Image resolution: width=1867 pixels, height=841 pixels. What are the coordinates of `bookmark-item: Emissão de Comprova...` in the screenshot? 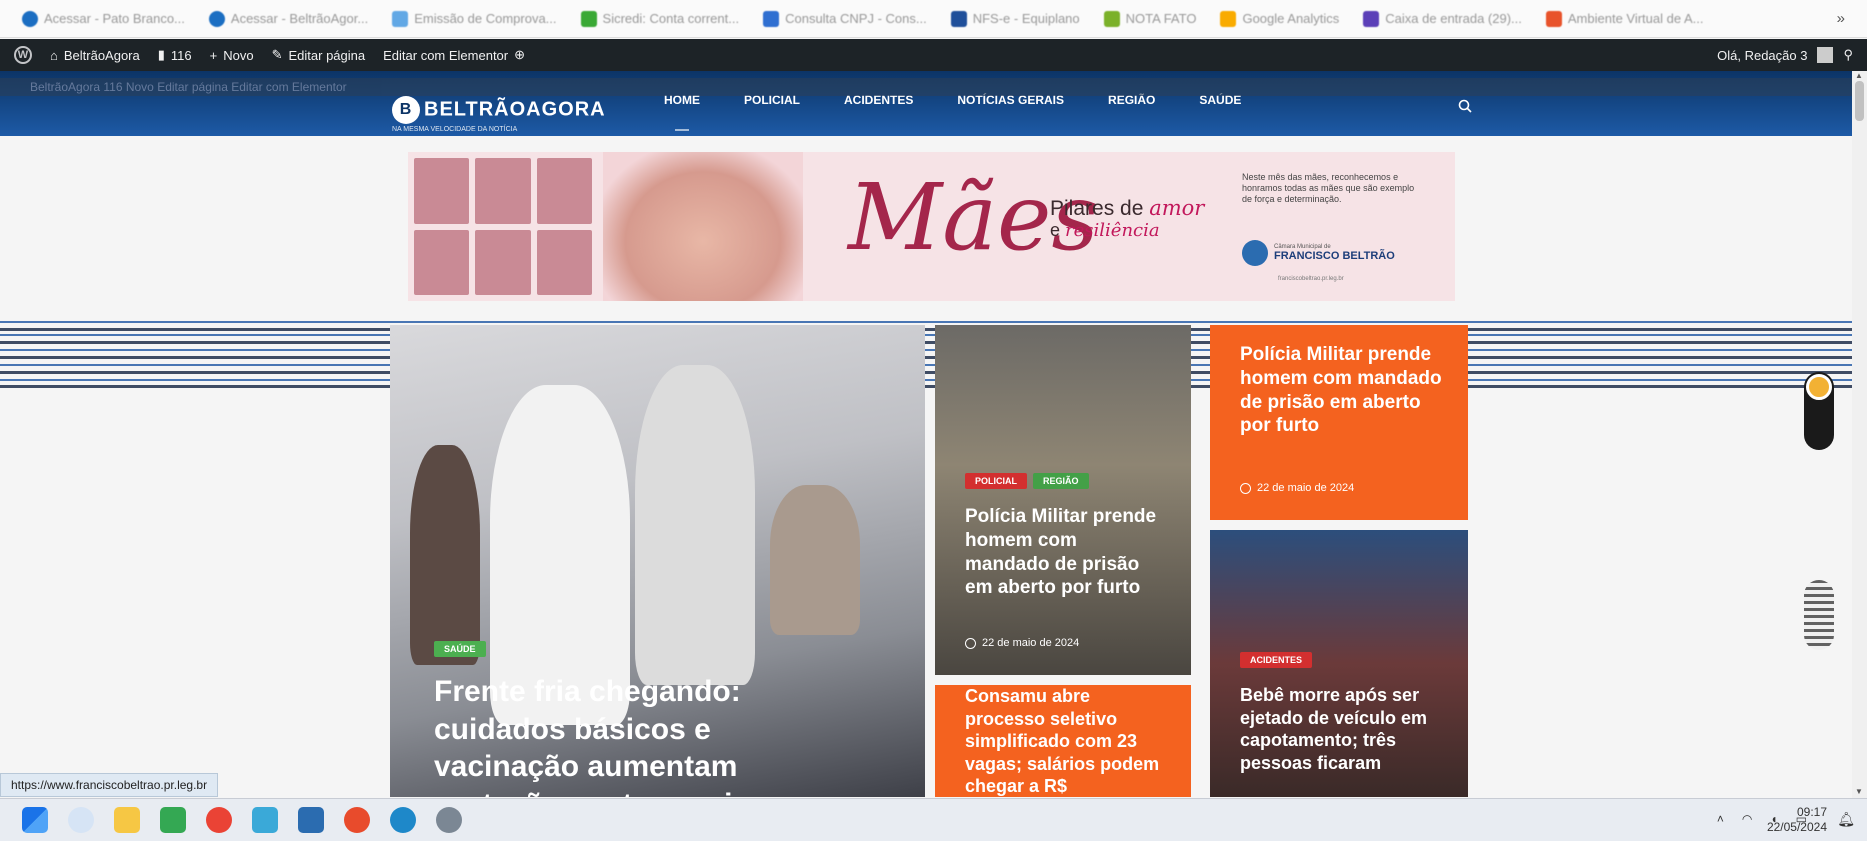 It's located at (474, 18).